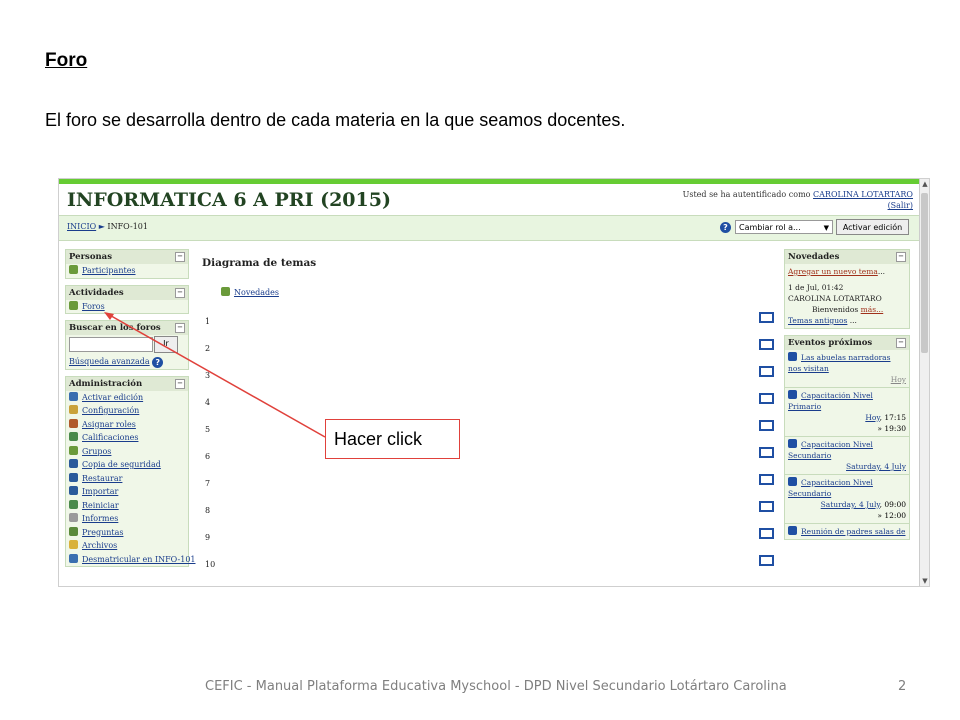  Describe the element at coordinates (392, 439) in the screenshot. I see `callout-box: Hacer click` at that location.